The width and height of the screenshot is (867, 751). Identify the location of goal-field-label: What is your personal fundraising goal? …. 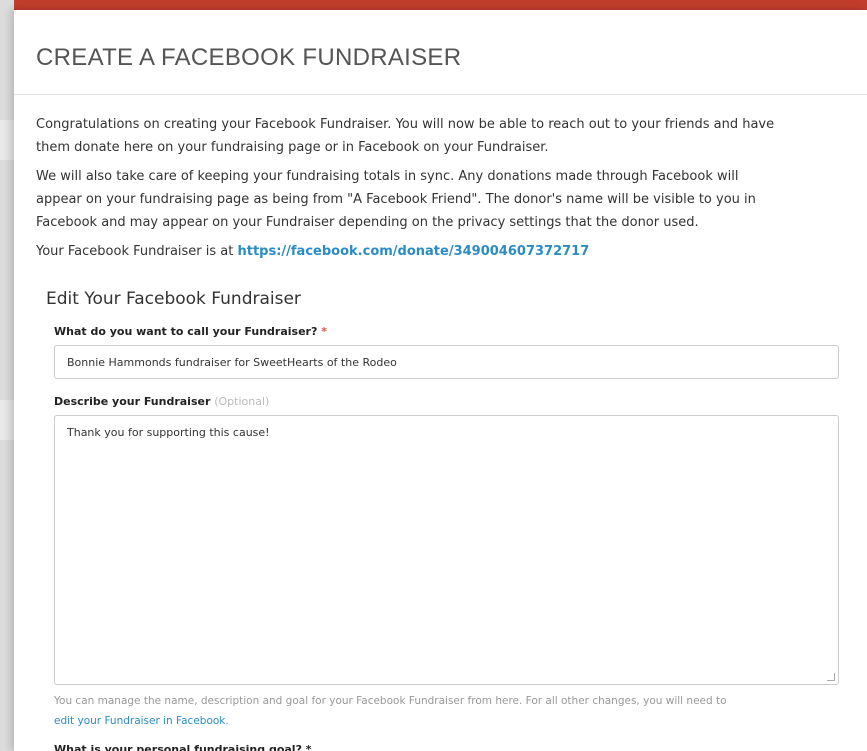
(446, 747).